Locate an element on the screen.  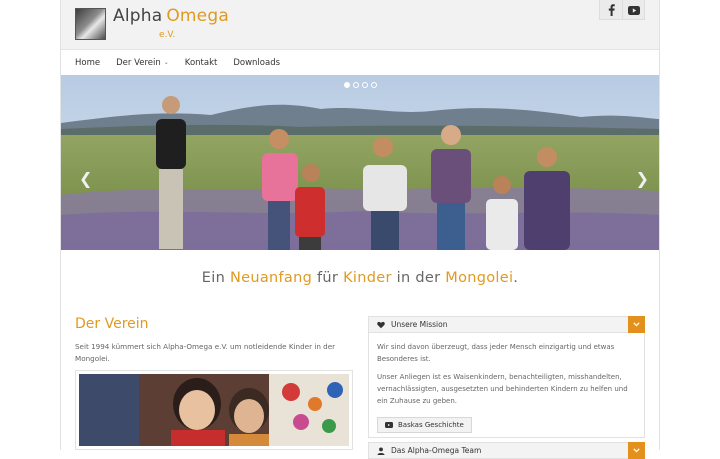
social-links is located at coordinates (622, 10).